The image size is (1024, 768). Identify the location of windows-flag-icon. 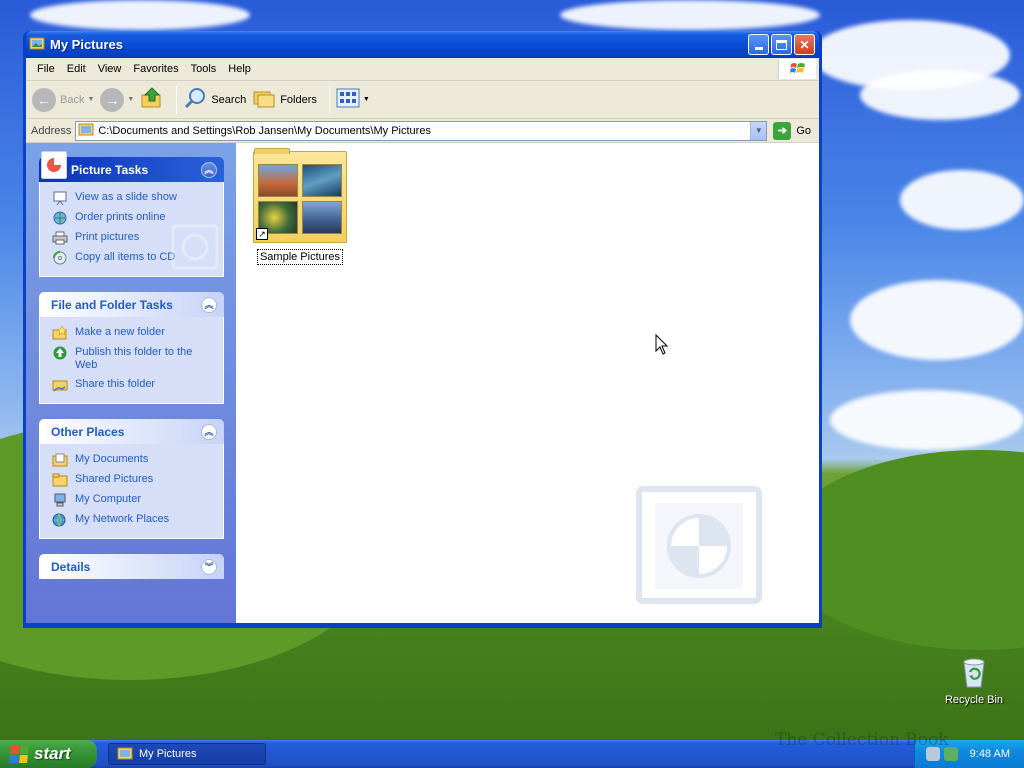
(19, 754).